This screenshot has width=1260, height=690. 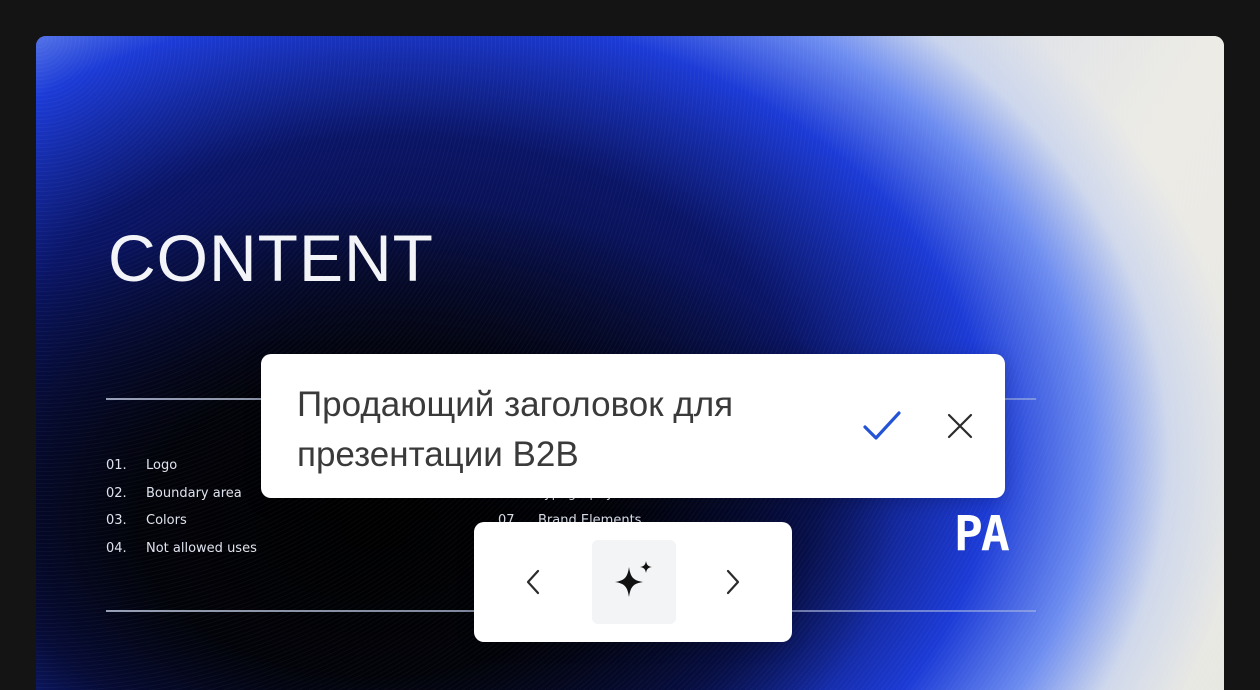 I want to click on chevron-left-icon, so click(x=533, y=582).